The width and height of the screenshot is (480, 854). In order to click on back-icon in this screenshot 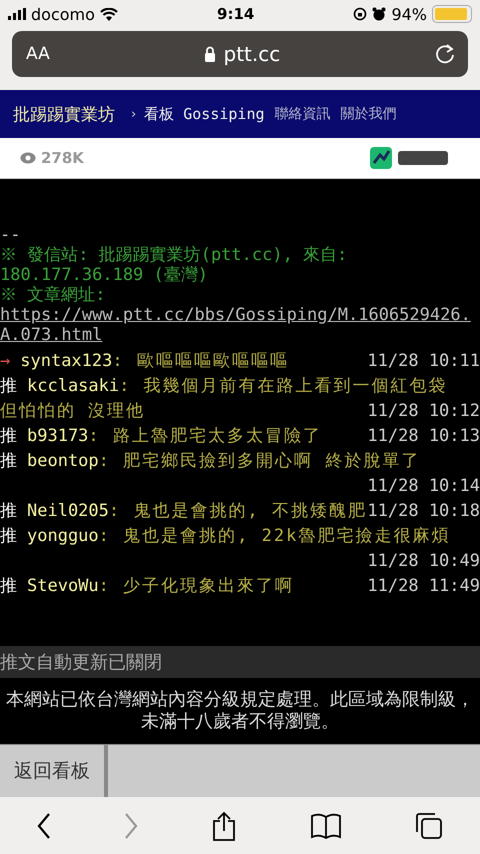, I will do `click(43, 825)`.